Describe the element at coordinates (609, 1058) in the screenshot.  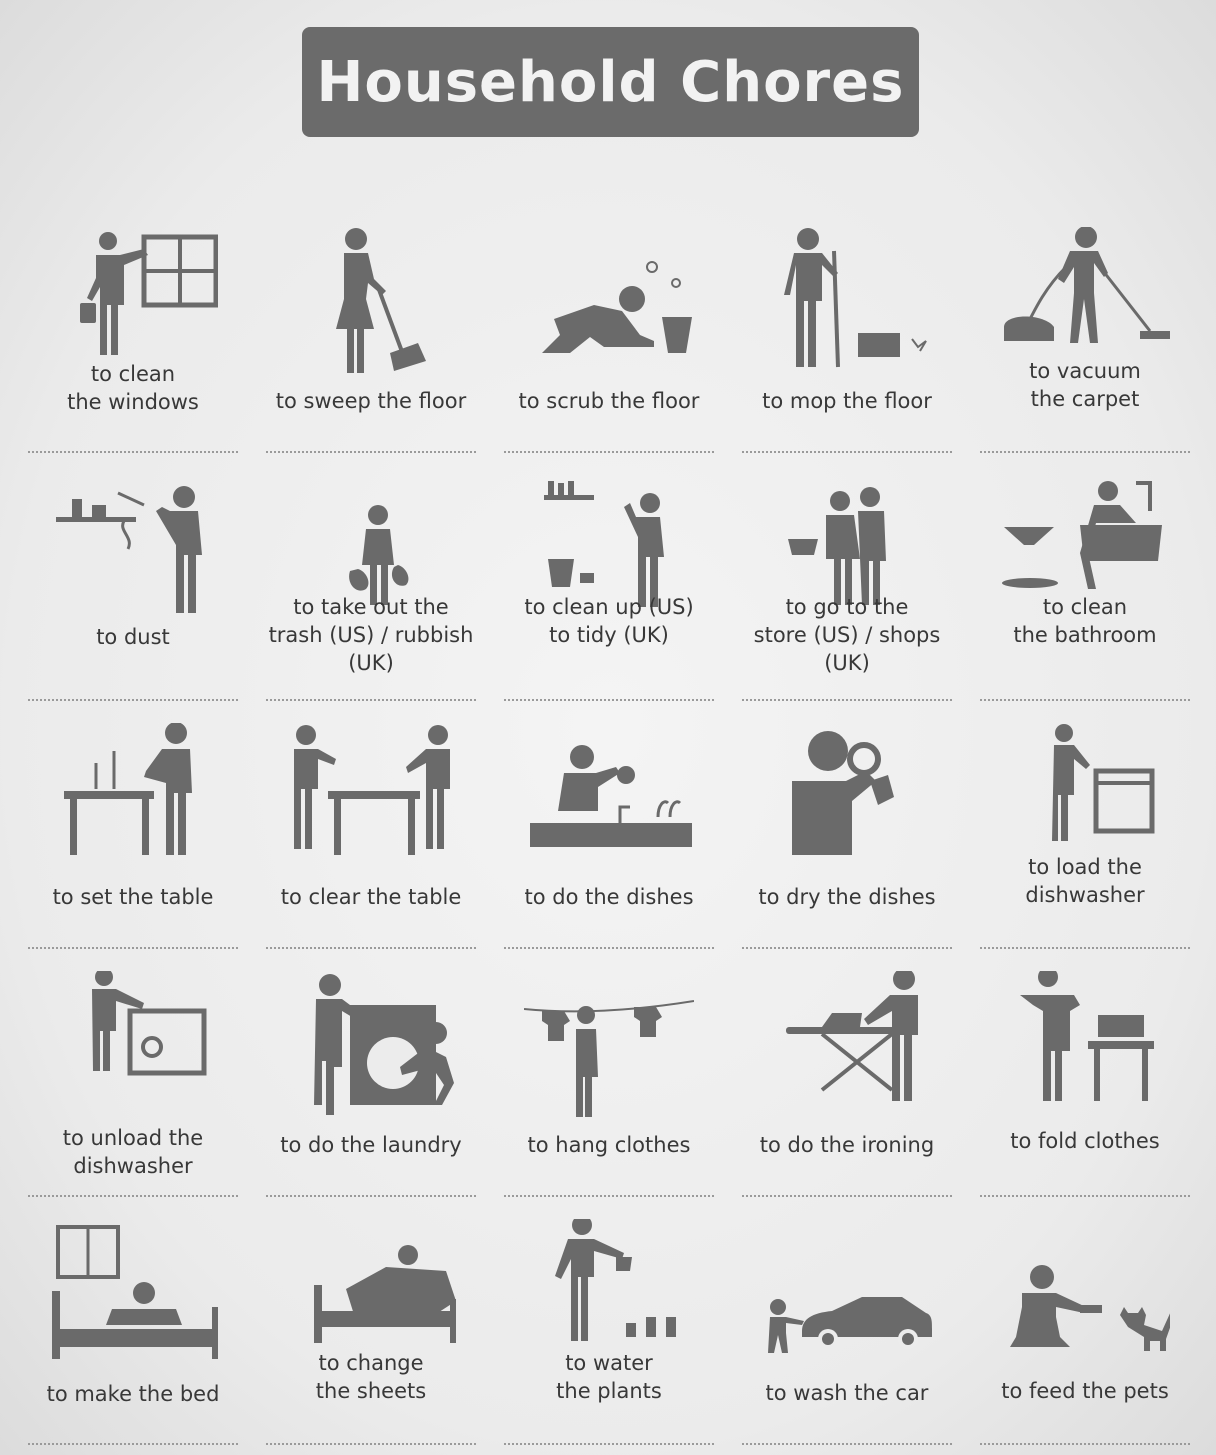
I see `clothesline-icon` at that location.